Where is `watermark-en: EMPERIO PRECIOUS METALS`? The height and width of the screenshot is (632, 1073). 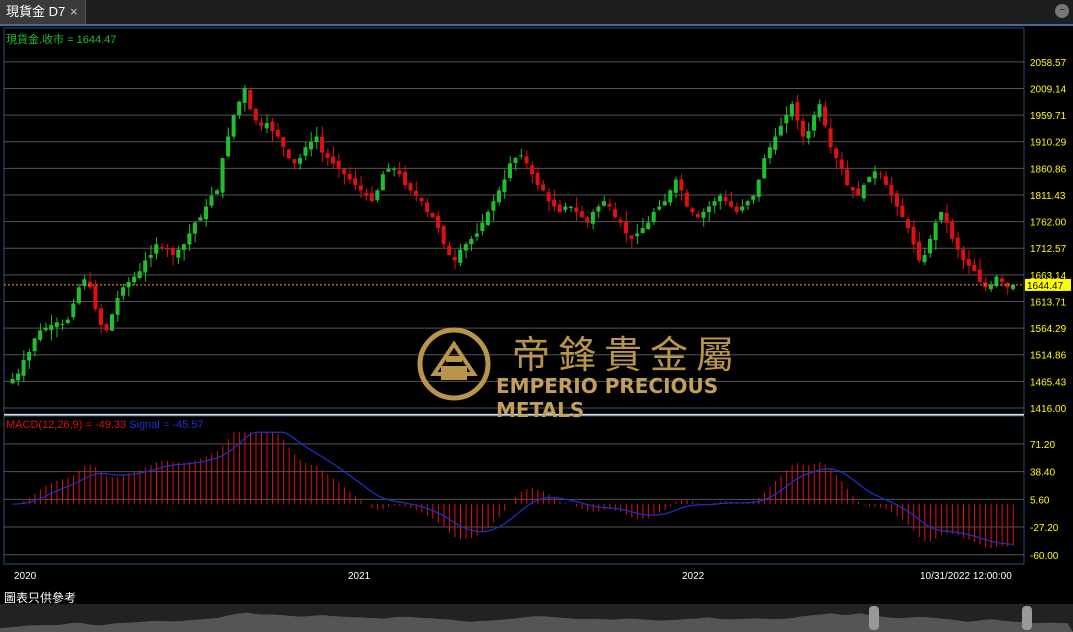
watermark-en: EMPERIO PRECIOUS METALS is located at coordinates (607, 398).